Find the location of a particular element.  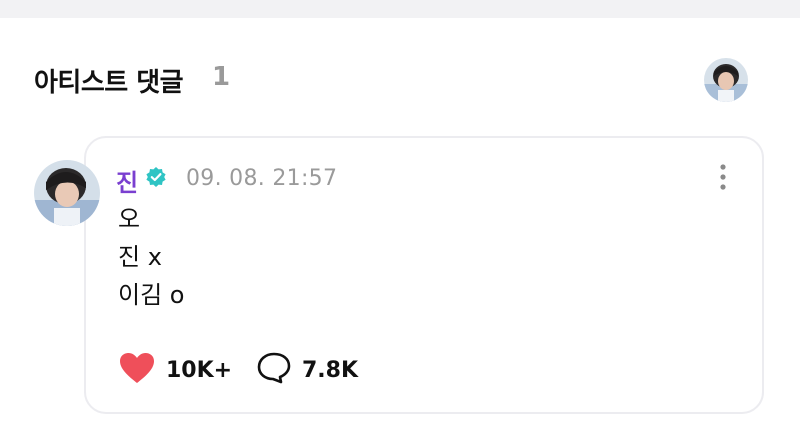

comment-author-name: 진 is located at coordinates (127, 180).